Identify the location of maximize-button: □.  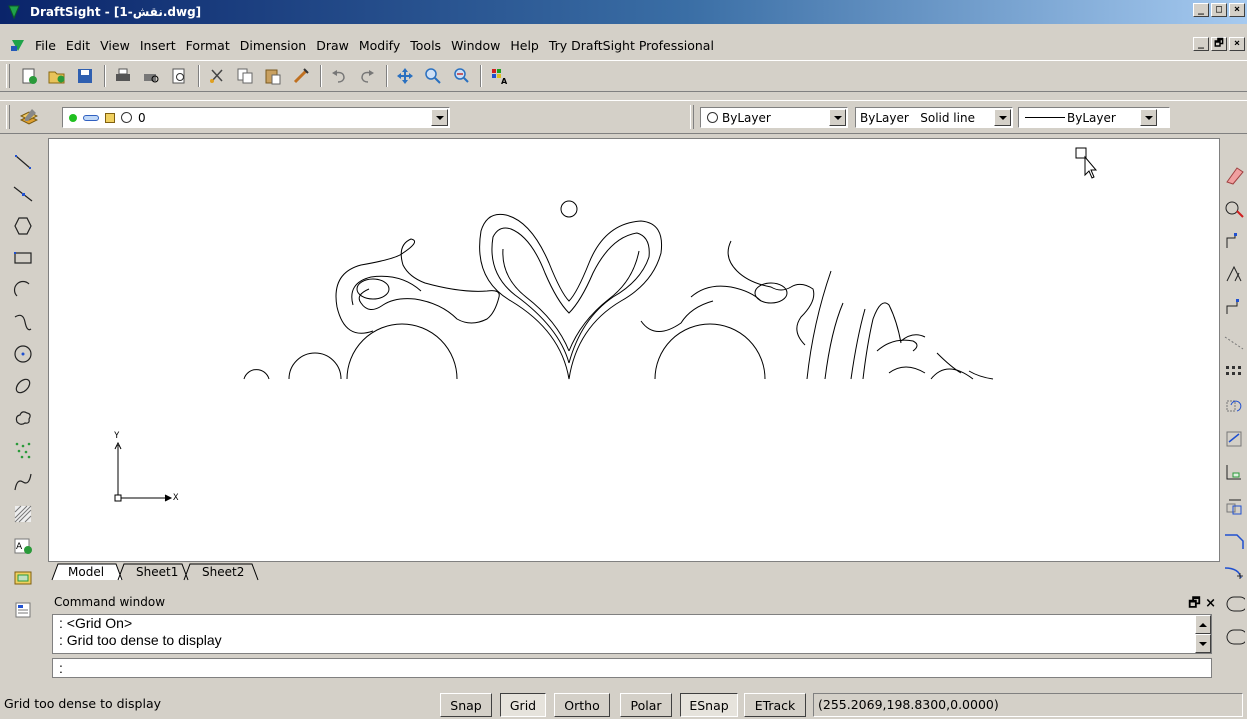
(1219, 10).